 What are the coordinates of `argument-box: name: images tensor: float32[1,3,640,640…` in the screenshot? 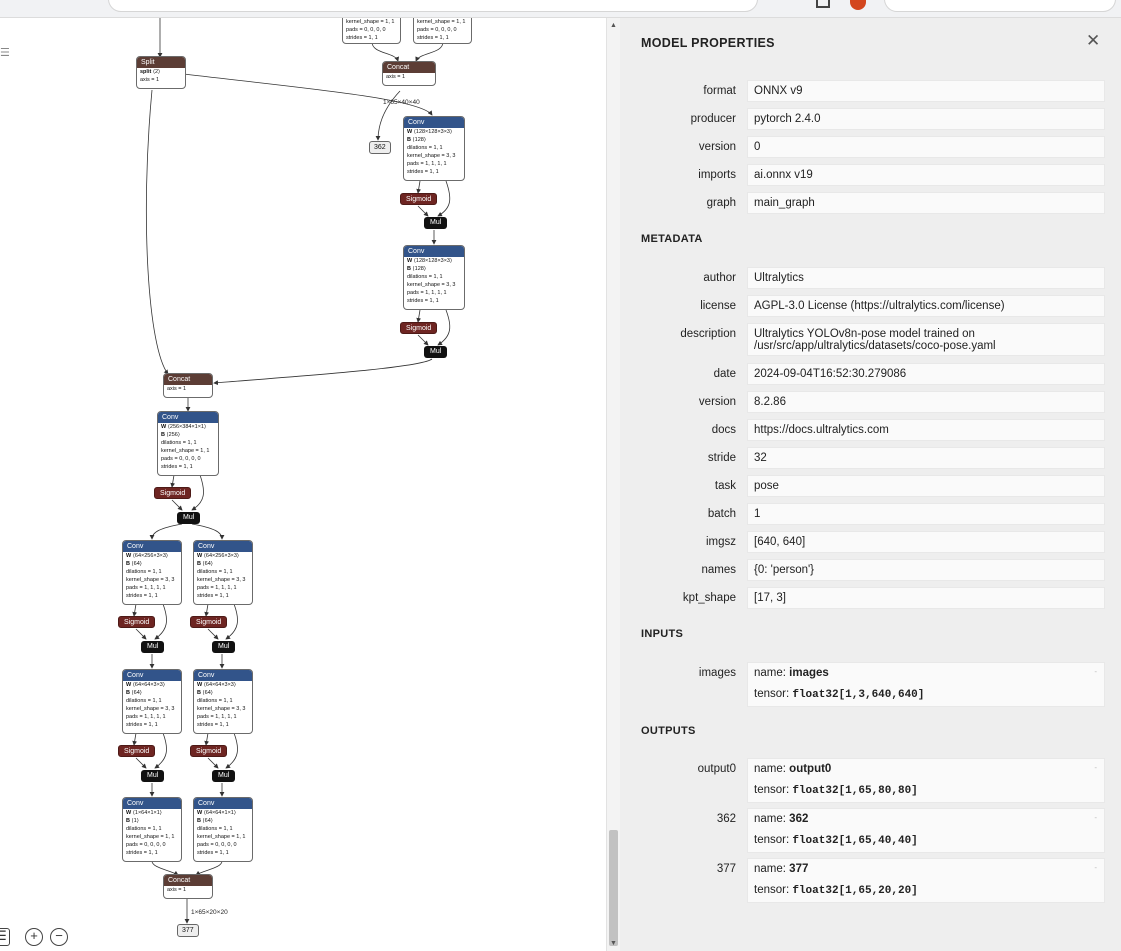 It's located at (926, 684).